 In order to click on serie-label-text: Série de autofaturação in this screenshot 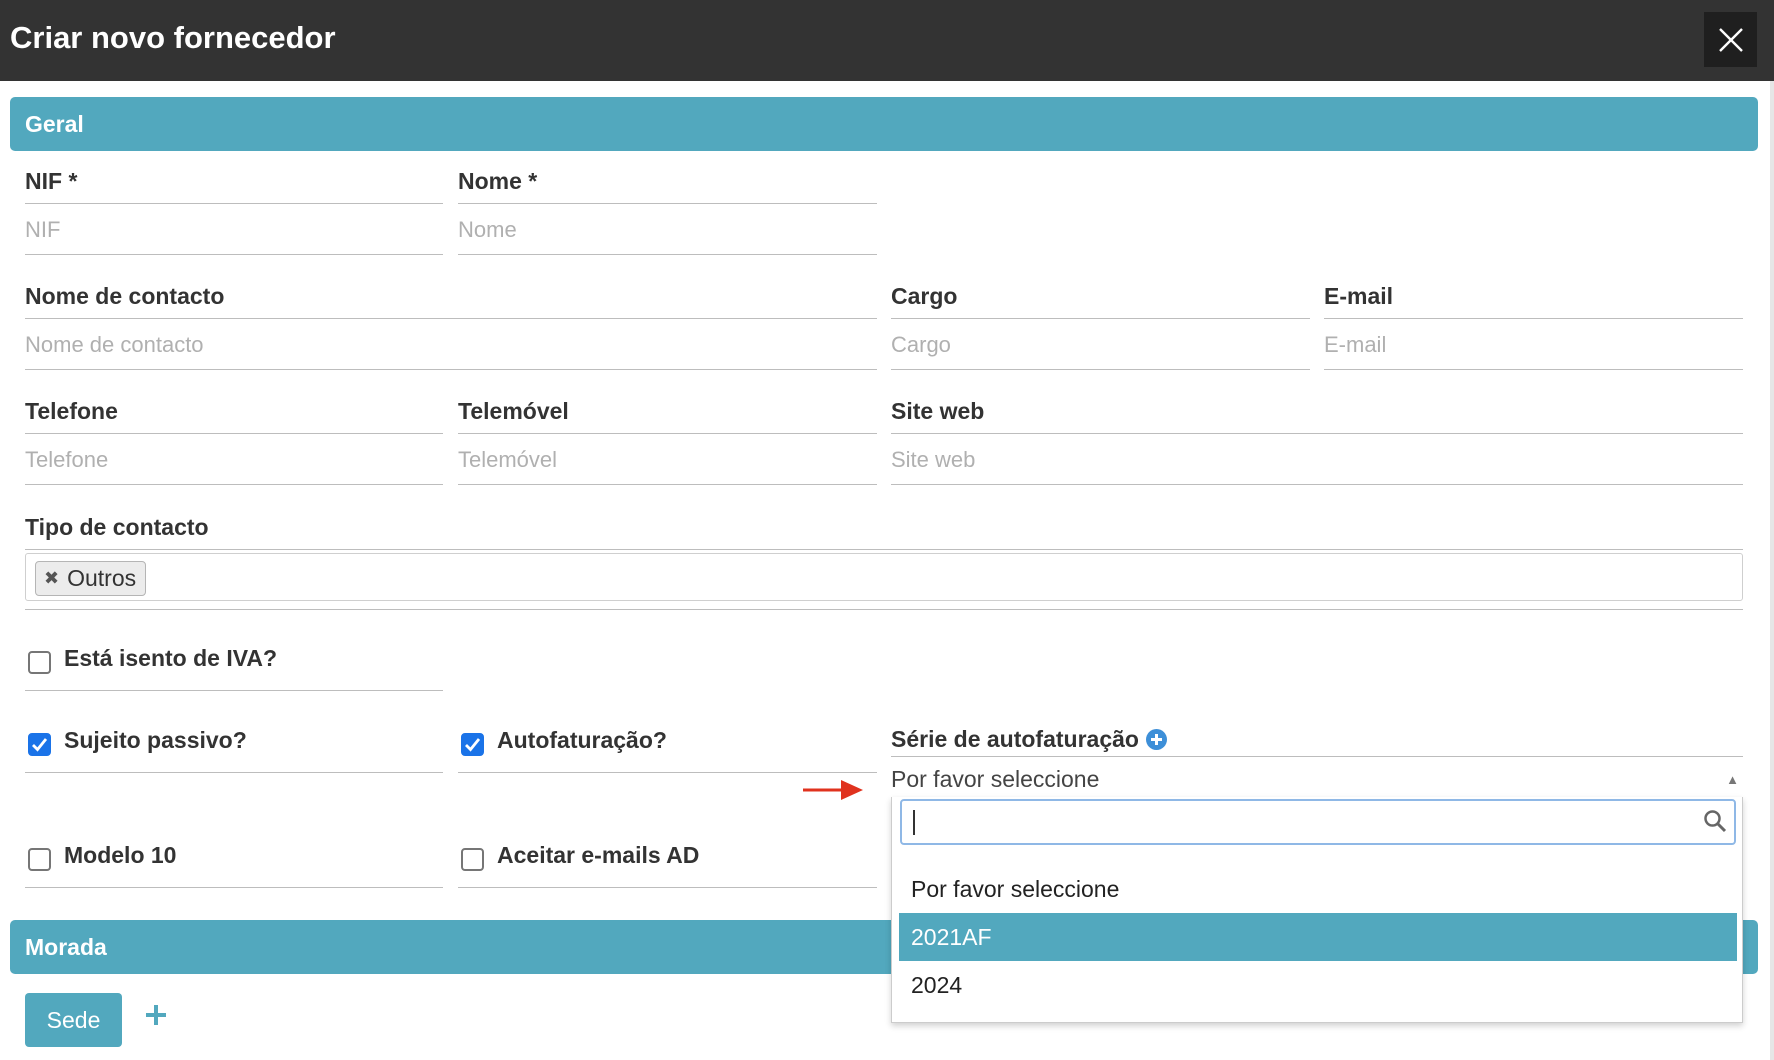, I will do `click(1015, 739)`.